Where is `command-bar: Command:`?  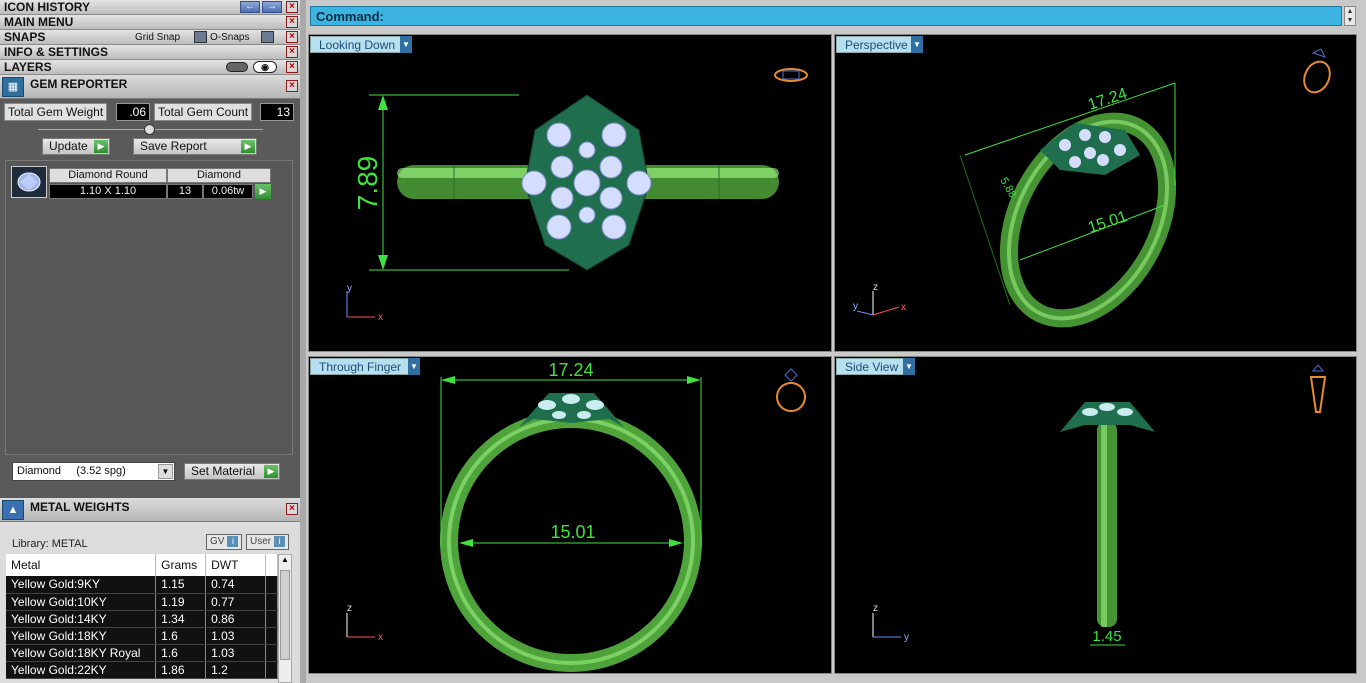
command-bar: Command: is located at coordinates (826, 16).